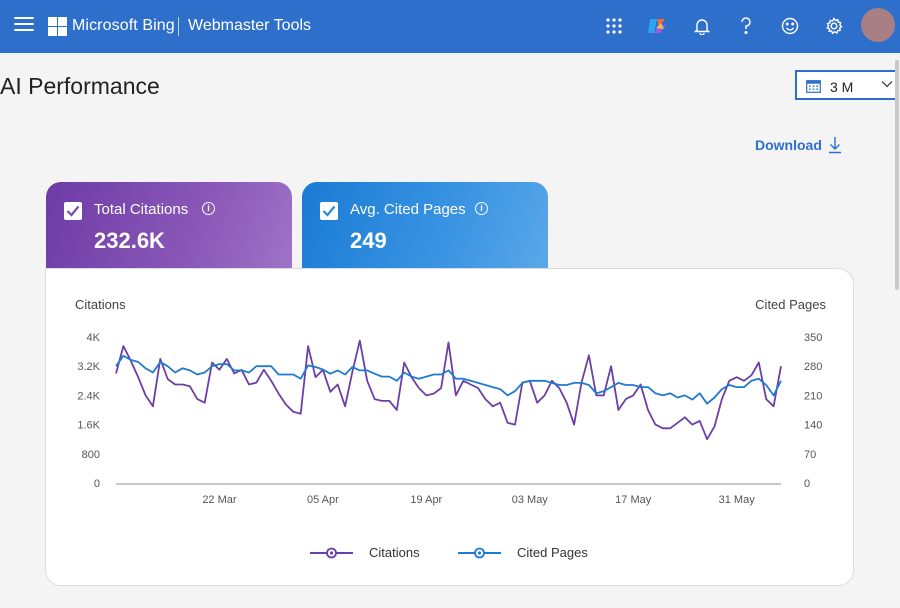 The width and height of the screenshot is (900, 608). I want to click on avg-cited-pages-label: Avg. Cited Pages, so click(408, 209).